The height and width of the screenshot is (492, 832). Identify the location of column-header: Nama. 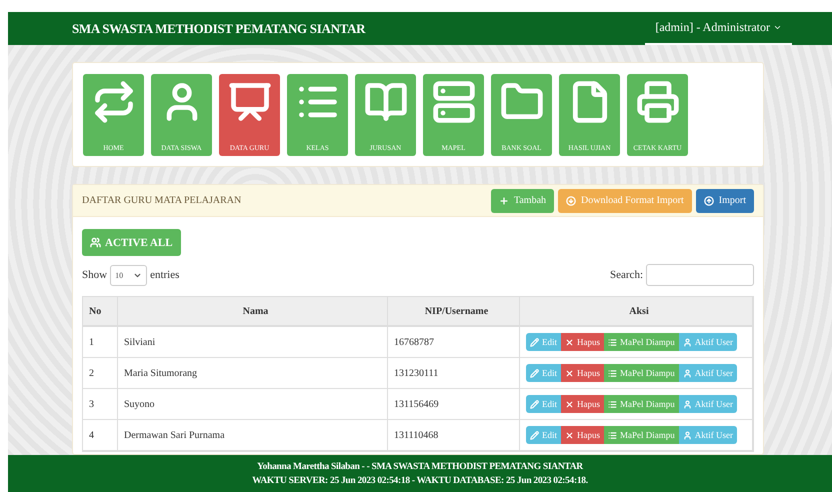
(253, 312).